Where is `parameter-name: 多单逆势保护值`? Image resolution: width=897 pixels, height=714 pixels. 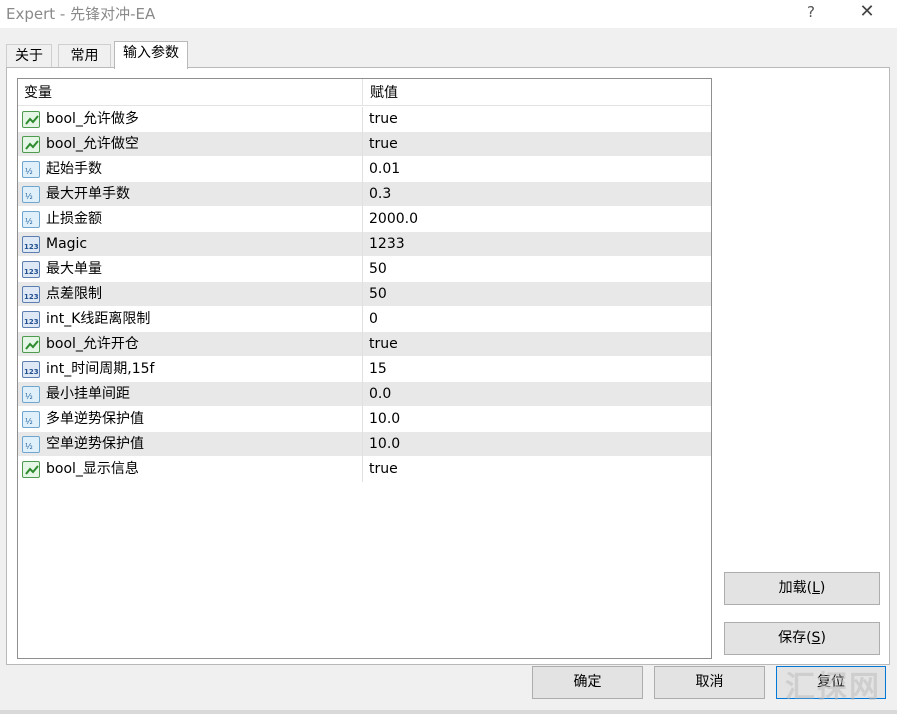
parameter-name: 多单逆势保护值 is located at coordinates (95, 419).